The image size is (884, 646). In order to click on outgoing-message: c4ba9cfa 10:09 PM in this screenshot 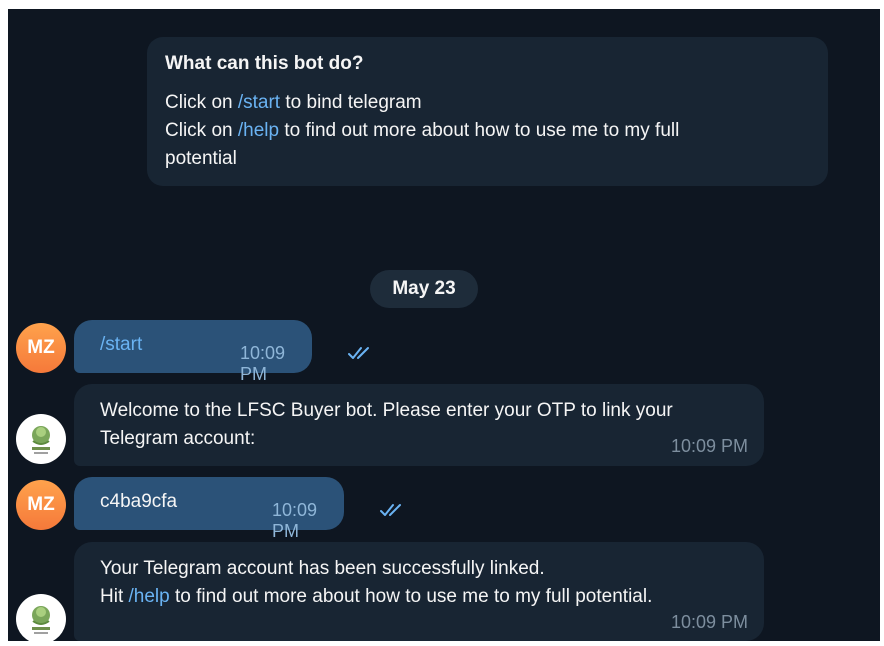, I will do `click(237, 509)`.